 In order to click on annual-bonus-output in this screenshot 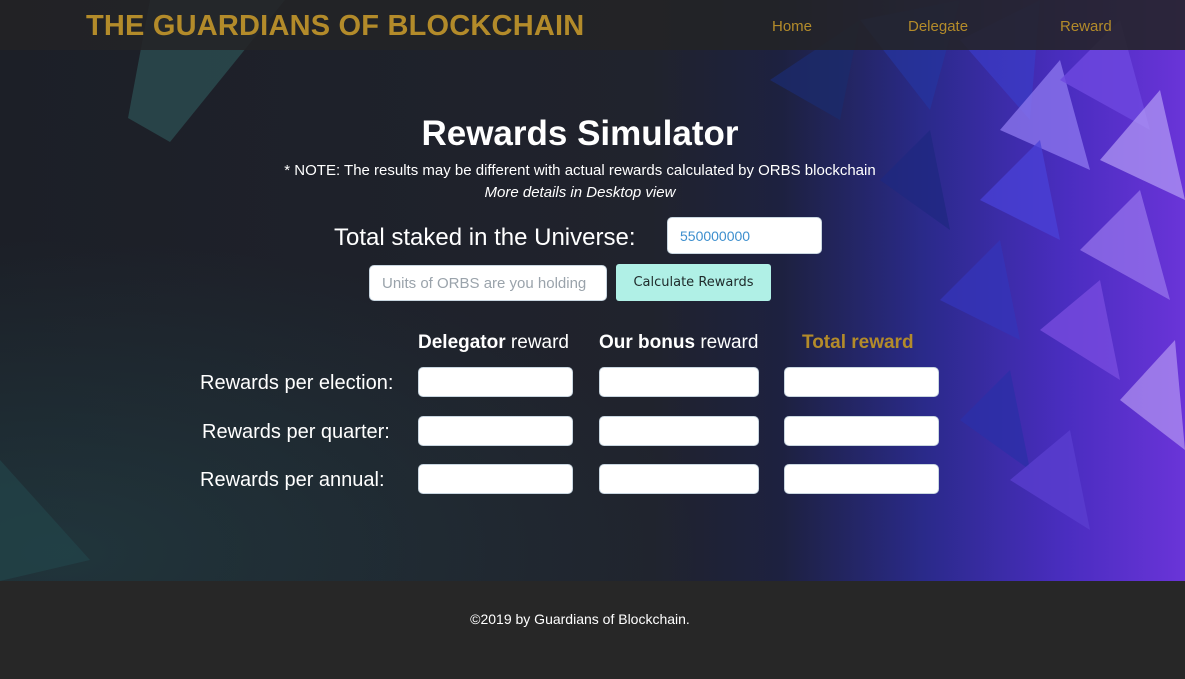, I will do `click(679, 479)`.